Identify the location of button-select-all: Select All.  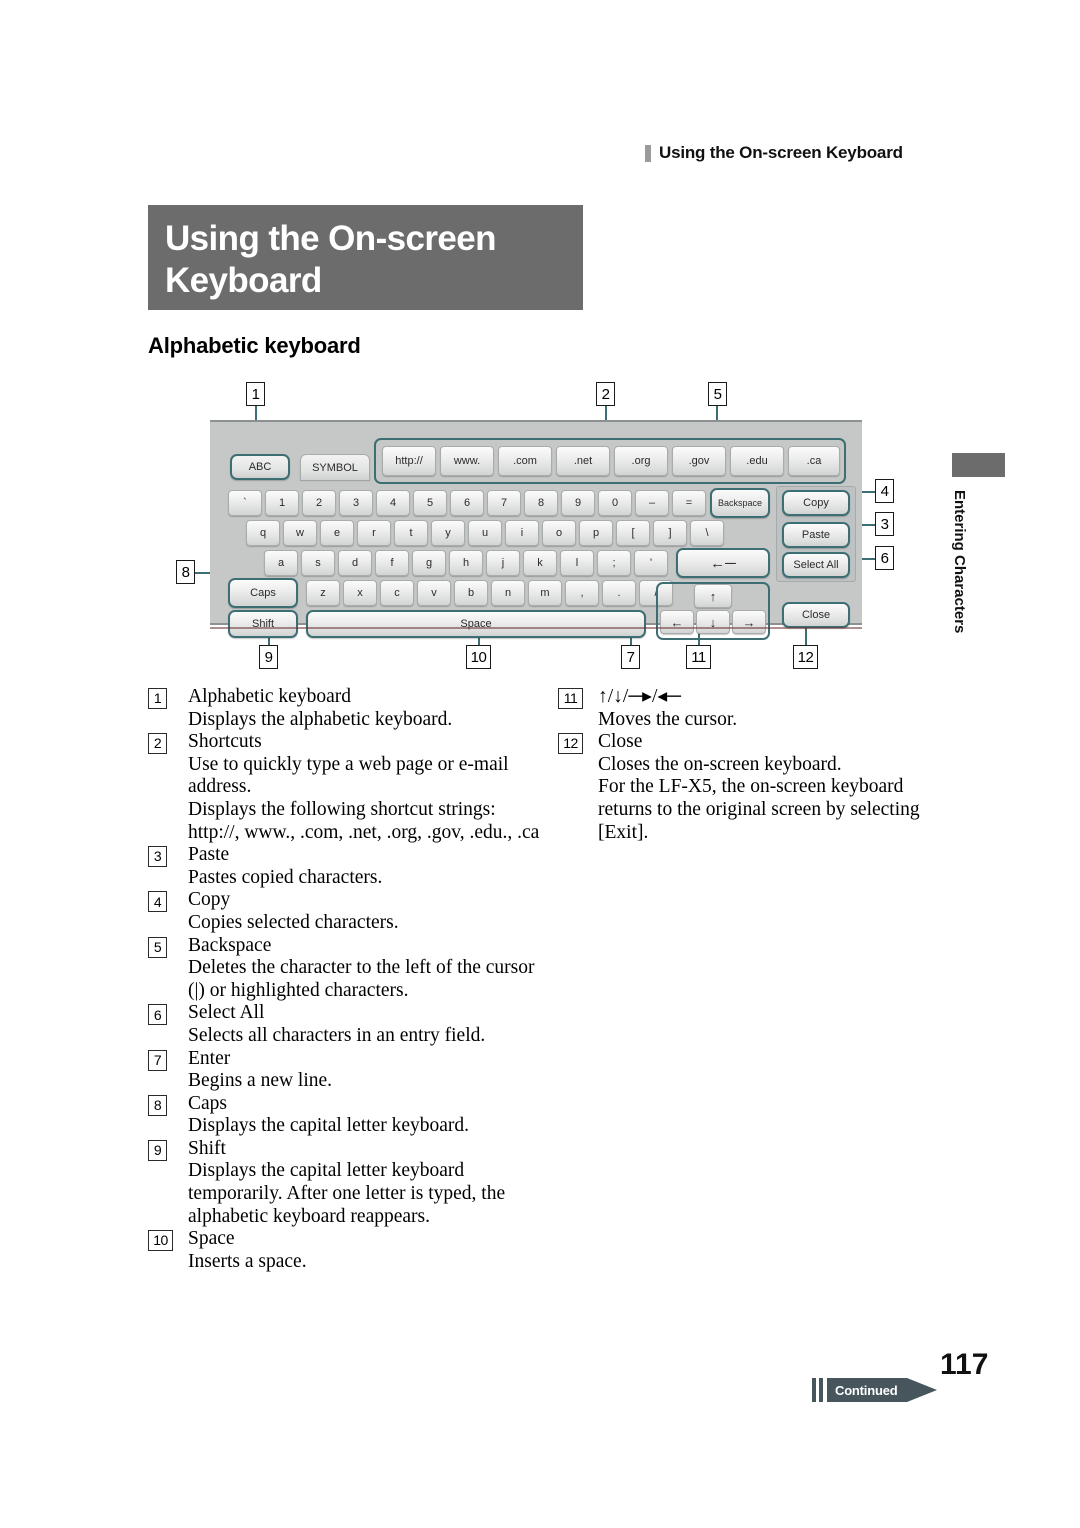
(816, 565).